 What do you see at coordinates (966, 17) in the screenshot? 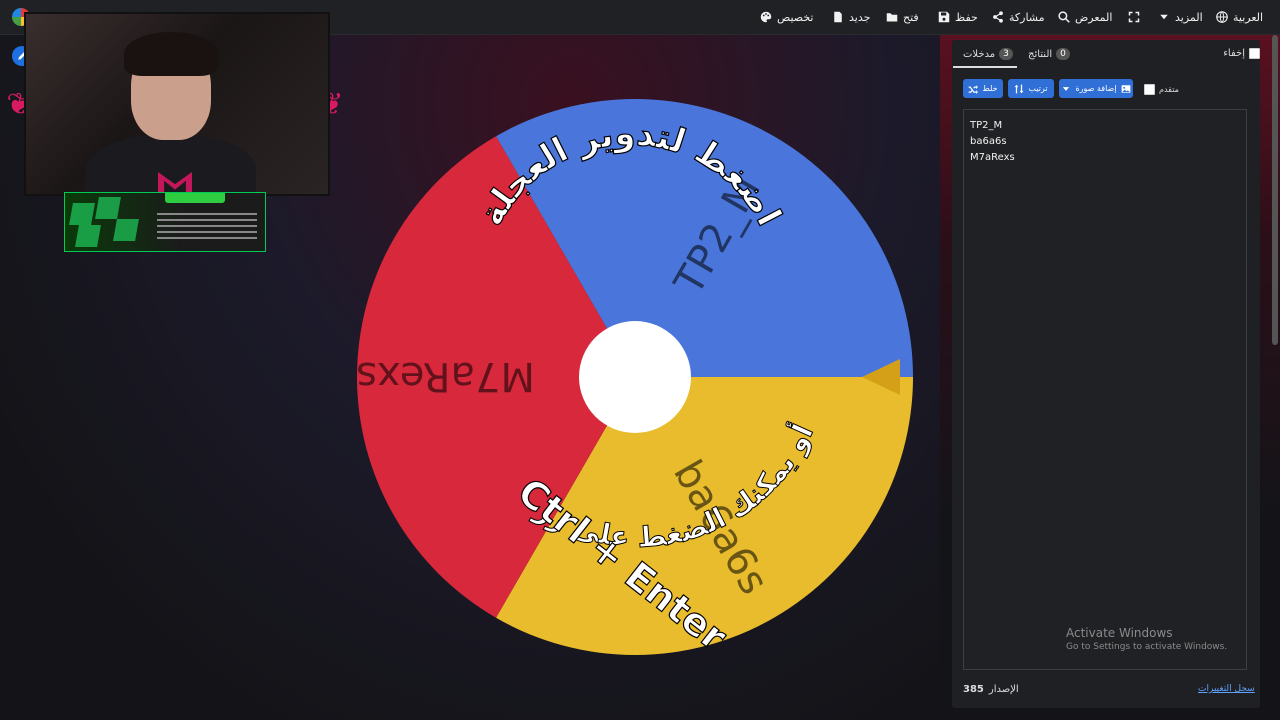
I see `save-label: حفظ` at bounding box center [966, 17].